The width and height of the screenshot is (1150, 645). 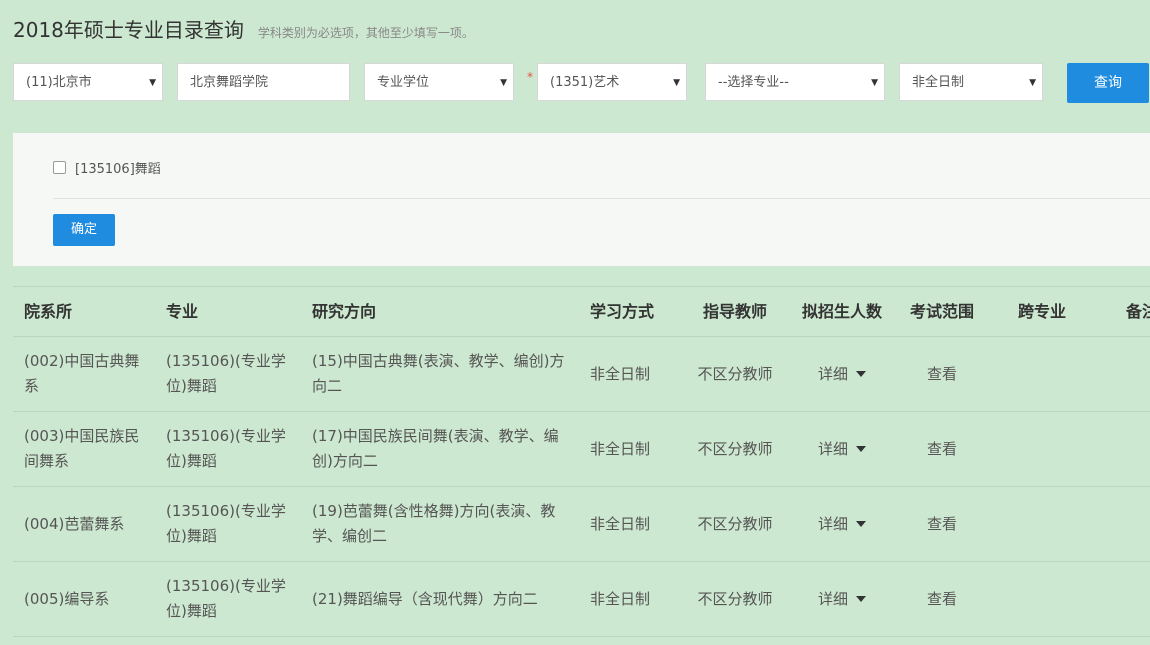 What do you see at coordinates (74, 523) in the screenshot?
I see `cell-dept: (004)芭蕾舞系` at bounding box center [74, 523].